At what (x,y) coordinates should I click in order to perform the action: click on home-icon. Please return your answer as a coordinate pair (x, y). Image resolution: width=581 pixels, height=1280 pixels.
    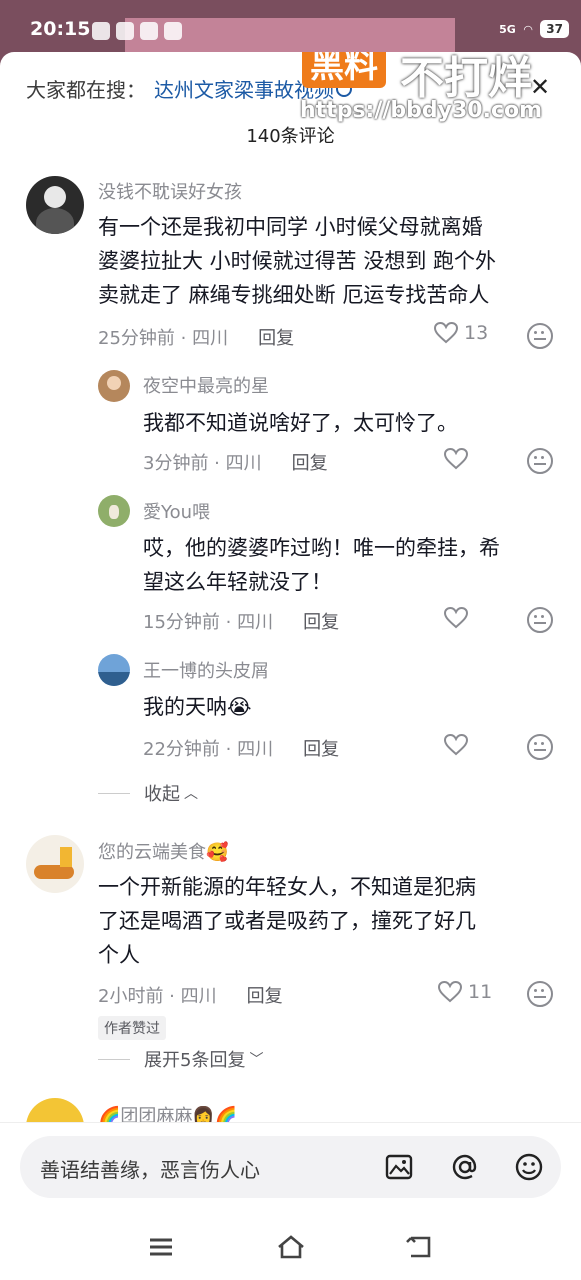
    Looking at the image, I should click on (291, 1247).